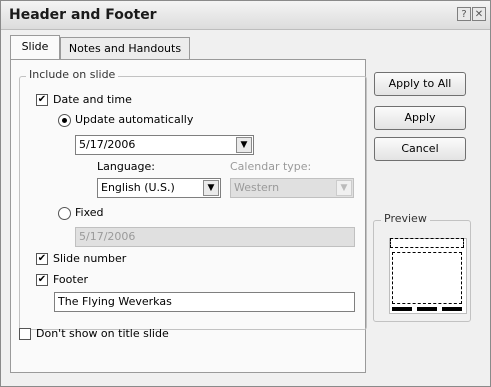 Image resolution: width=491 pixels, height=387 pixels. What do you see at coordinates (107, 144) in the screenshot?
I see `auto-date-value: 5/17/2006` at bounding box center [107, 144].